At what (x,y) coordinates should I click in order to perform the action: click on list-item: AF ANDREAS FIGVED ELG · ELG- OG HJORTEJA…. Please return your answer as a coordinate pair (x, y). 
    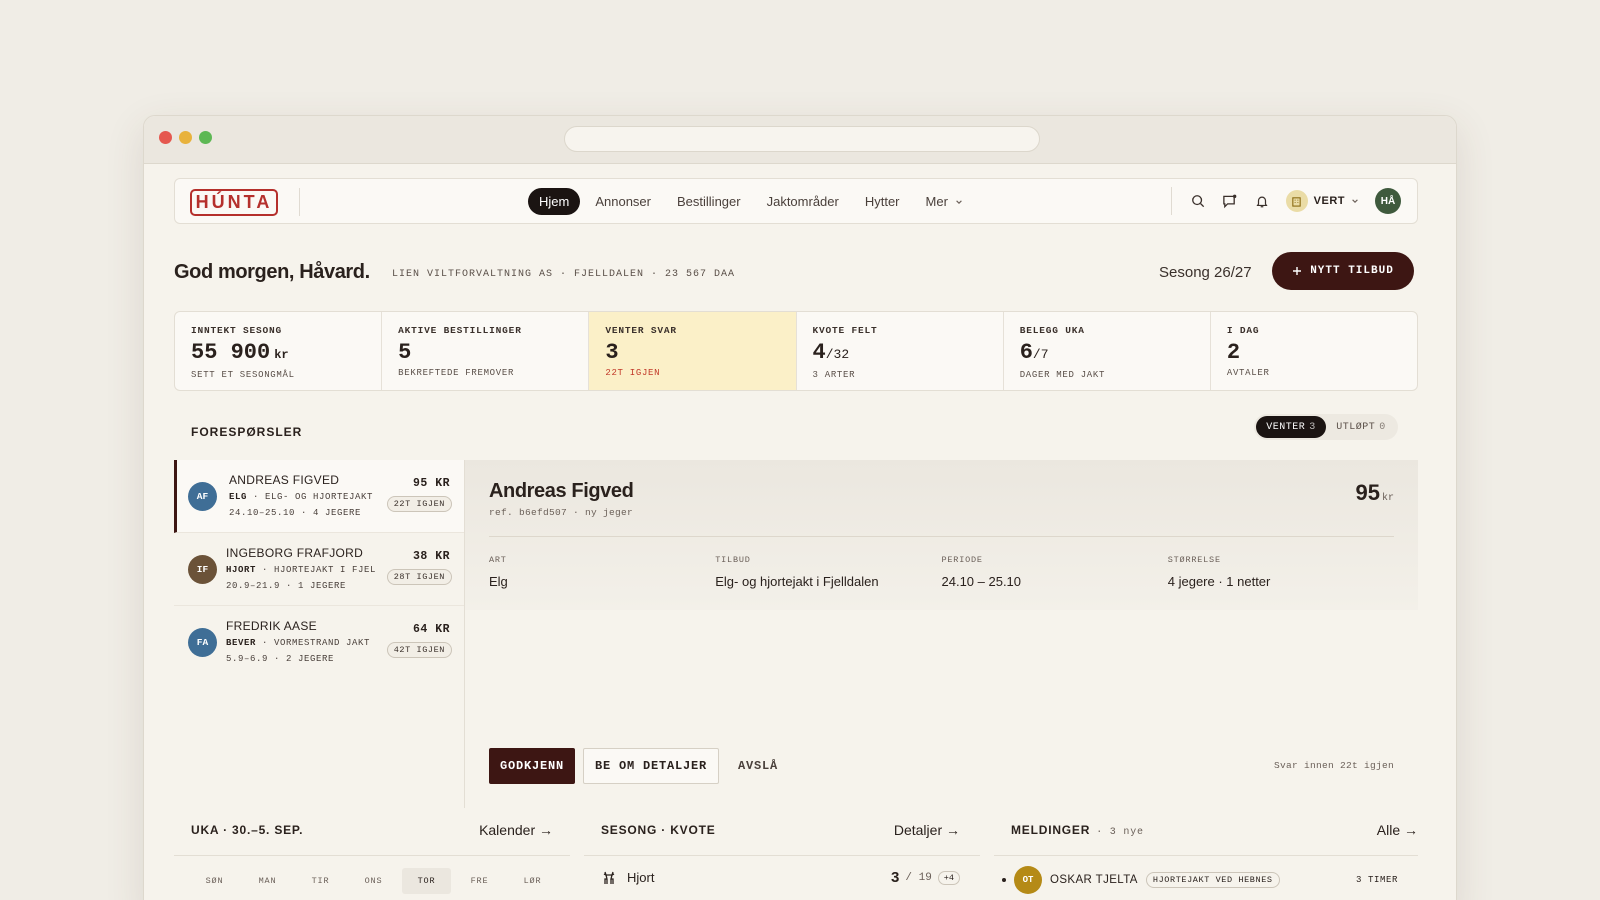
    Looking at the image, I should click on (319, 496).